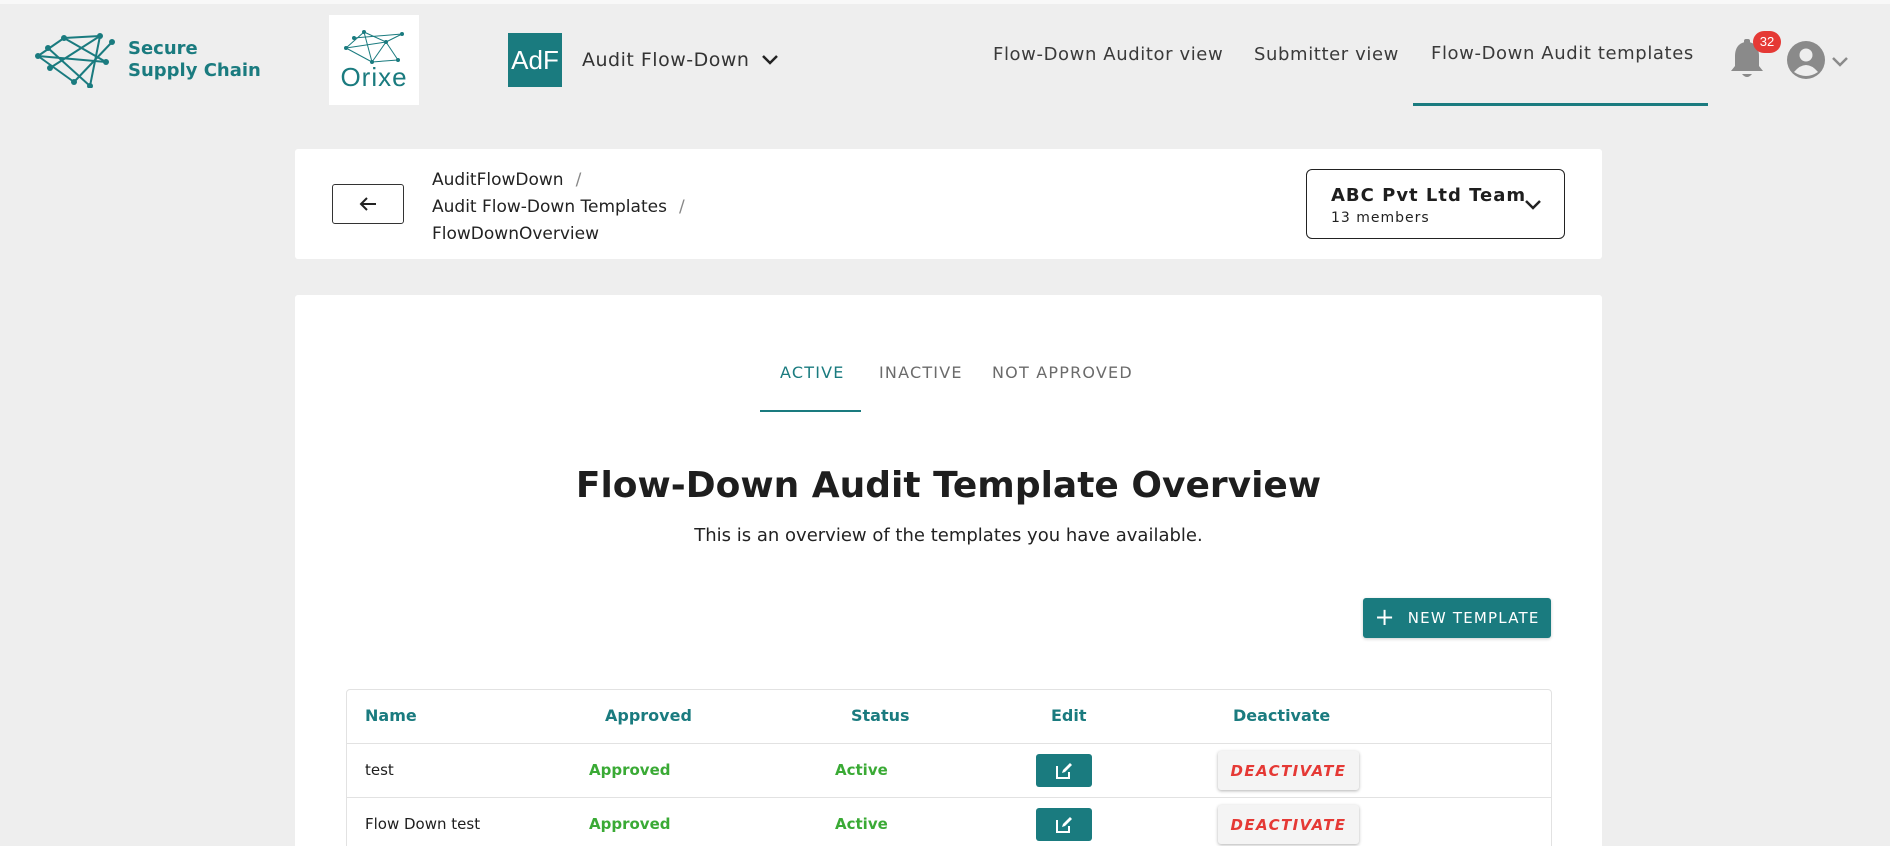 Image resolution: width=1890 pixels, height=846 pixels. Describe the element at coordinates (163, 48) in the screenshot. I see `brand-line-1: Secure` at that location.